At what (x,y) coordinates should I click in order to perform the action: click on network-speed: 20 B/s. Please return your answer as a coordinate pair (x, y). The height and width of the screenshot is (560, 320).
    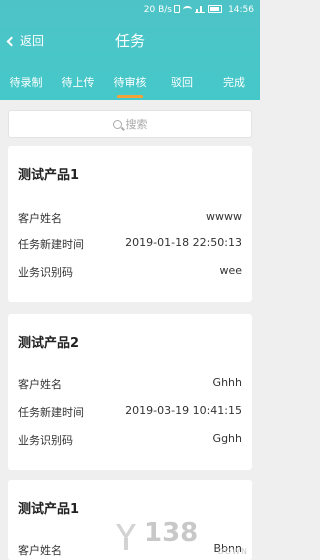
    Looking at the image, I should click on (157, 10).